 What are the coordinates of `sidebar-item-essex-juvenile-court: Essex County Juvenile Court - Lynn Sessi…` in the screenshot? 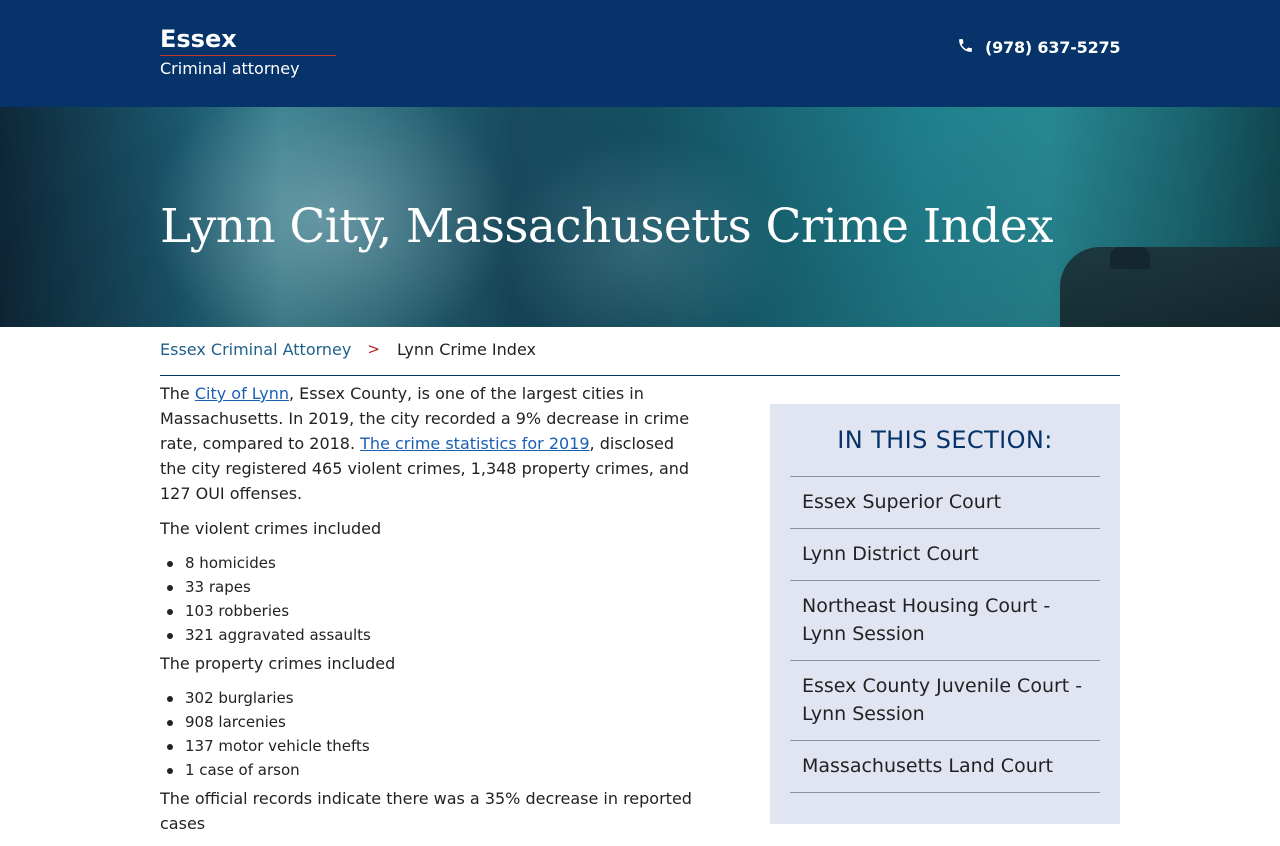 It's located at (945, 701).